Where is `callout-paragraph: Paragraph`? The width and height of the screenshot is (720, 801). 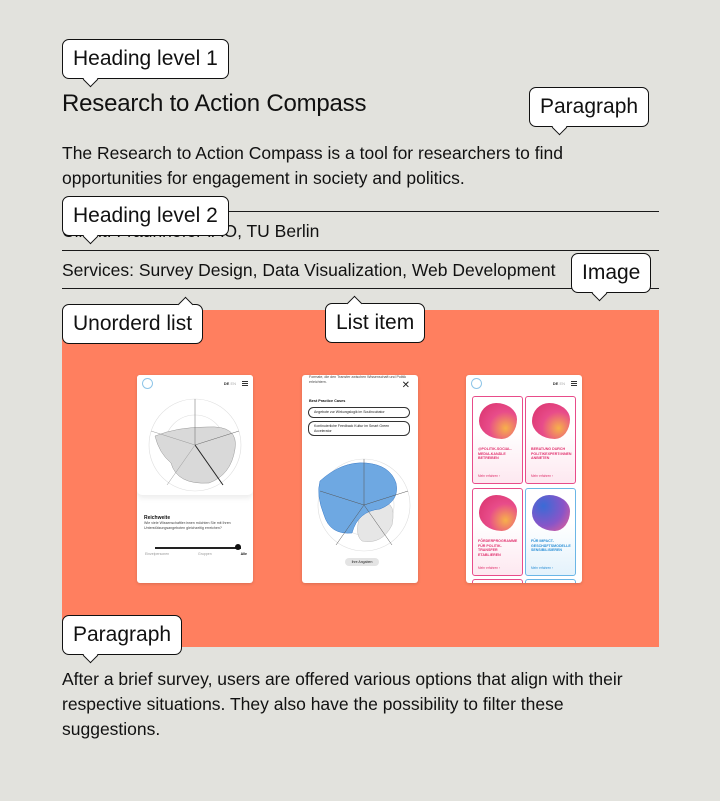
callout-paragraph: Paragraph is located at coordinates (589, 111).